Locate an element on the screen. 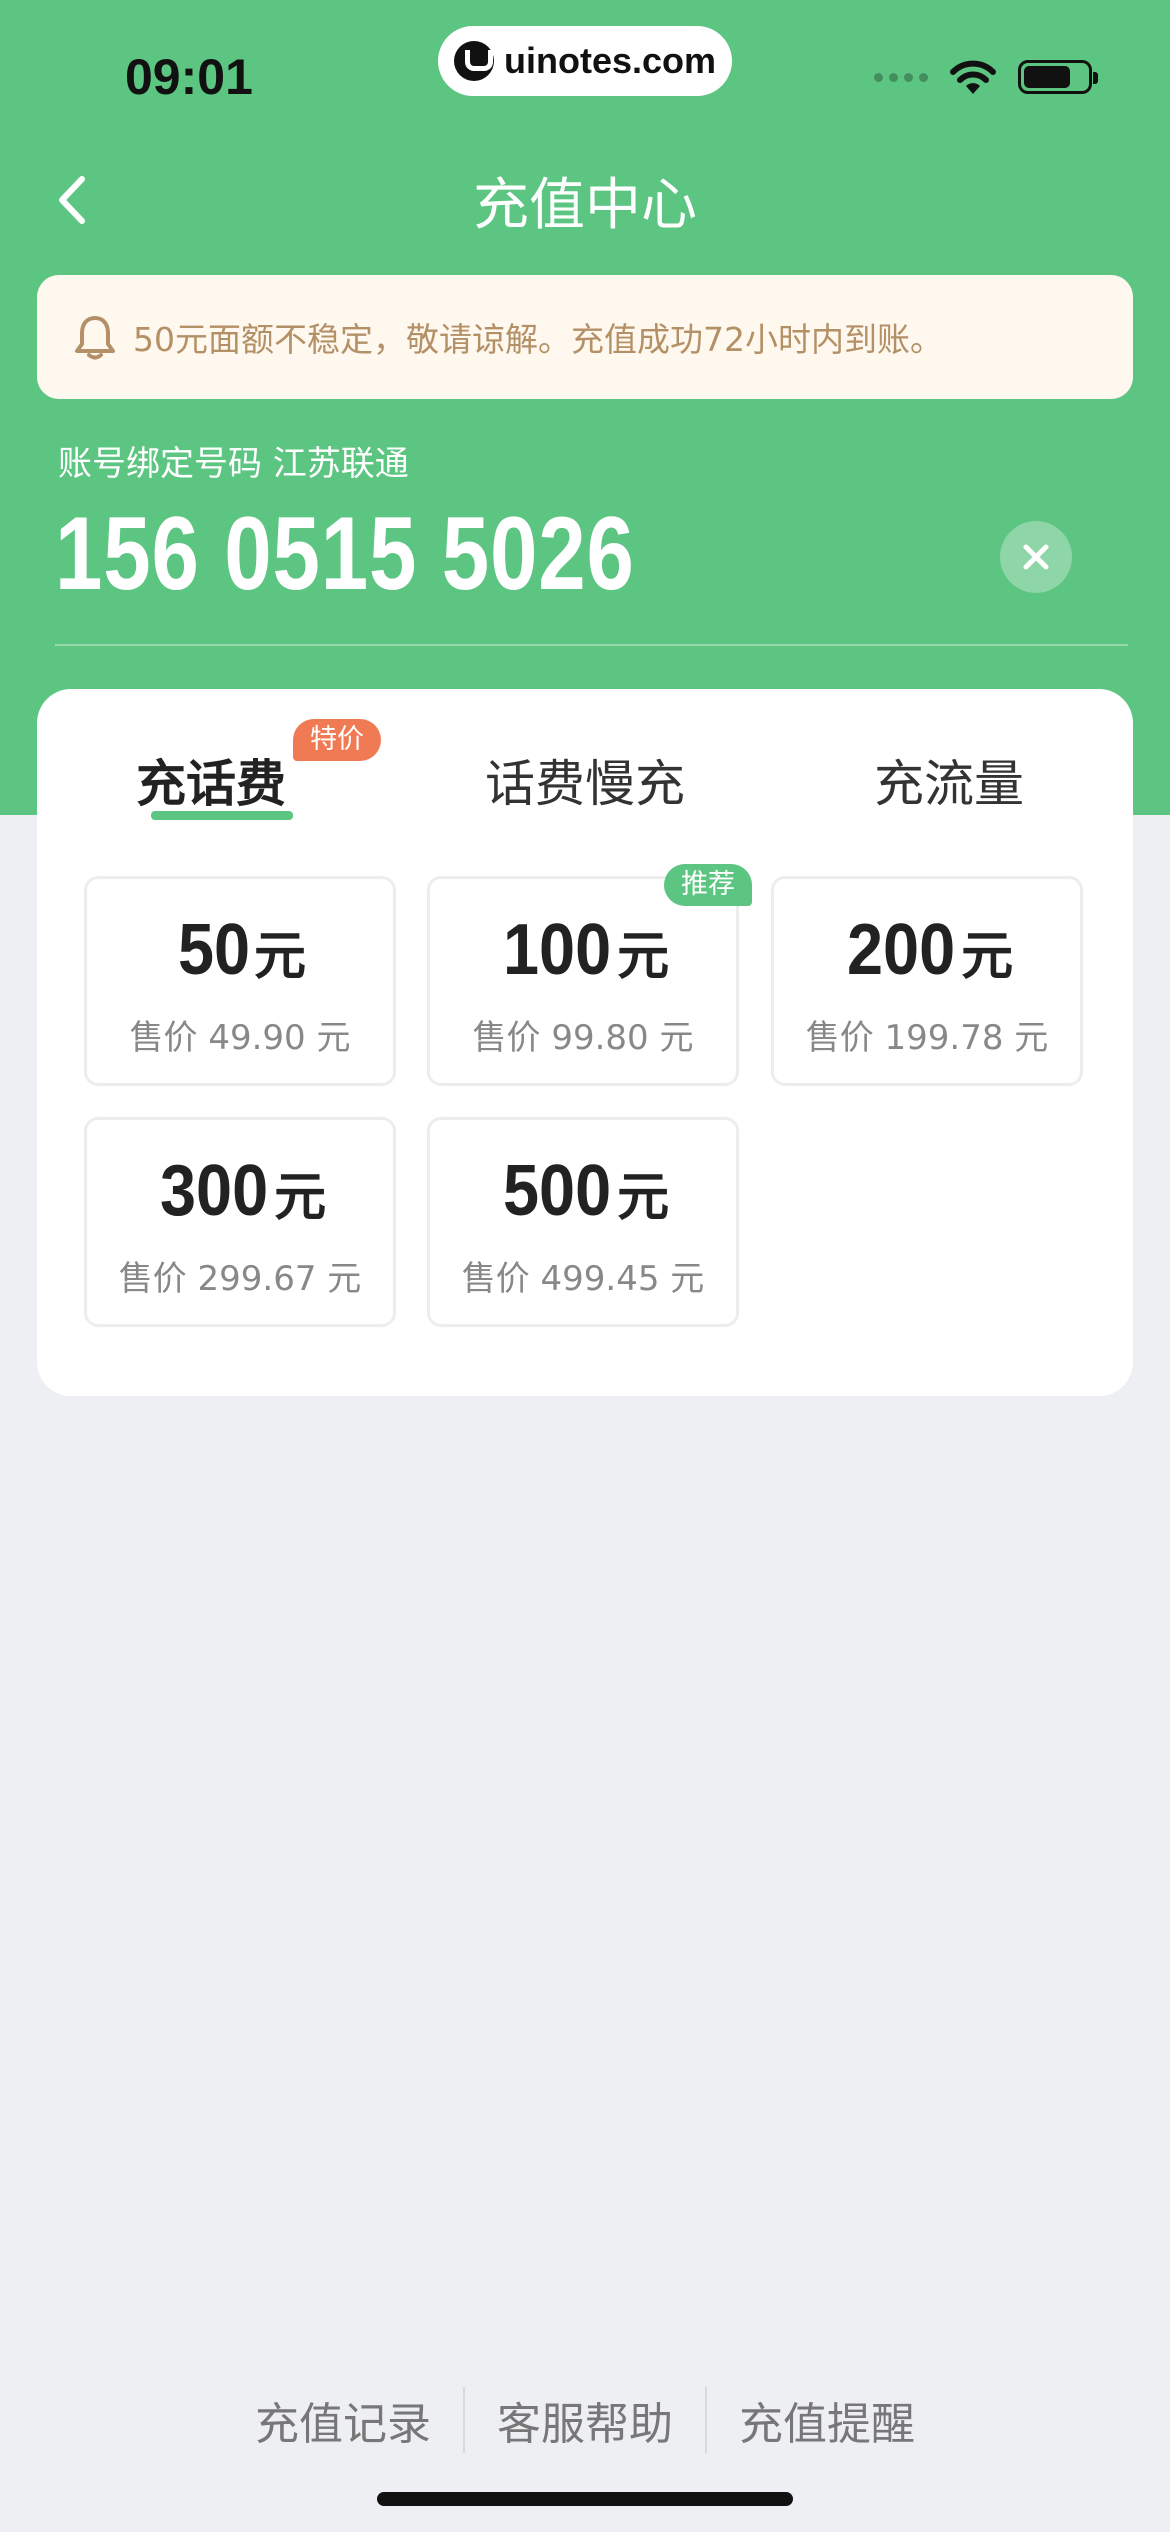 The image size is (1170, 2532). tab-phone-recharge: 充话费 is located at coordinates (211, 780).